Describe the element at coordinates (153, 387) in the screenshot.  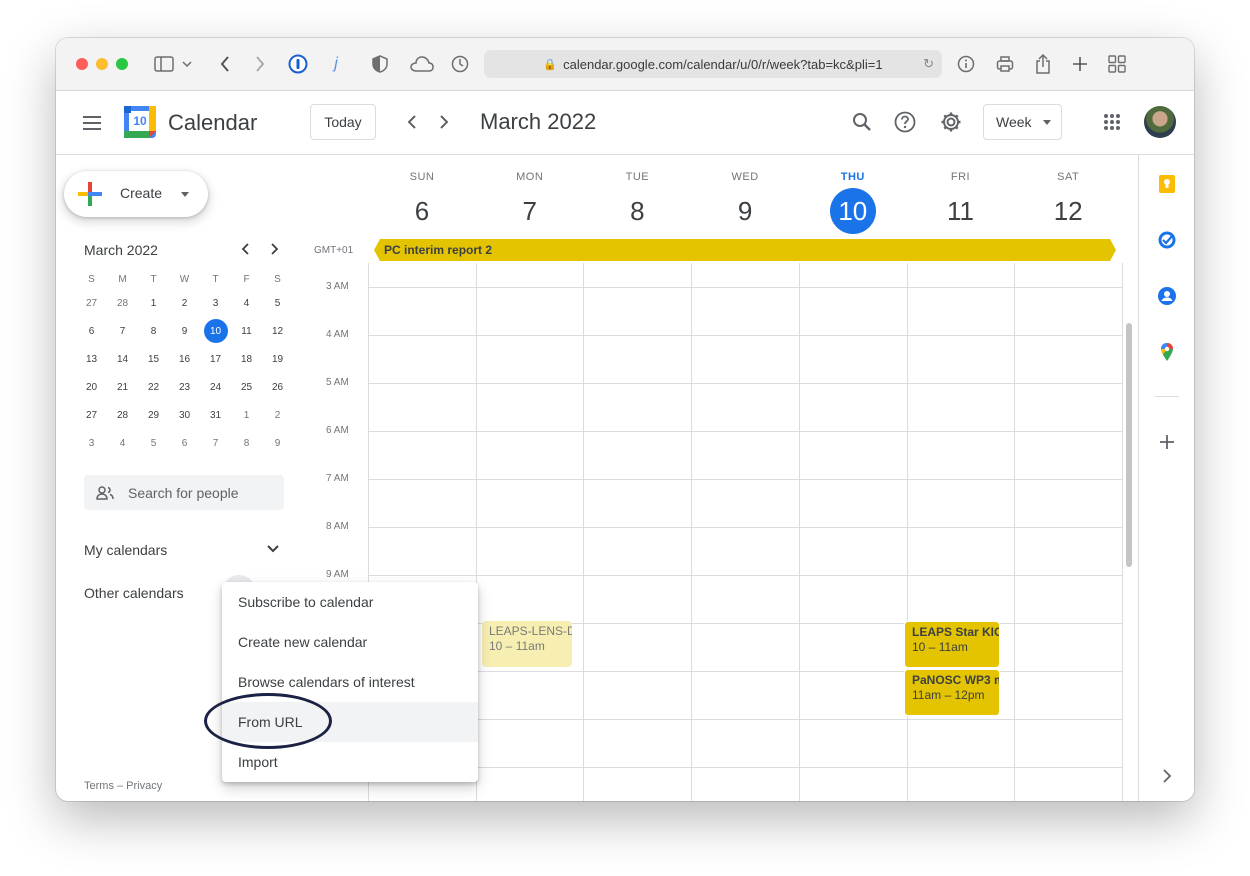
I see `mini-calendar-day: 22` at that location.